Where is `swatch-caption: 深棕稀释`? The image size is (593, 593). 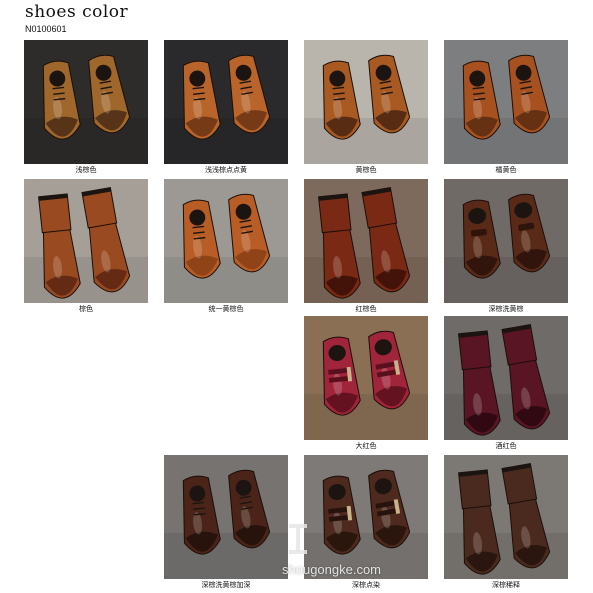 swatch-caption: 深棕稀释 is located at coordinates (506, 585).